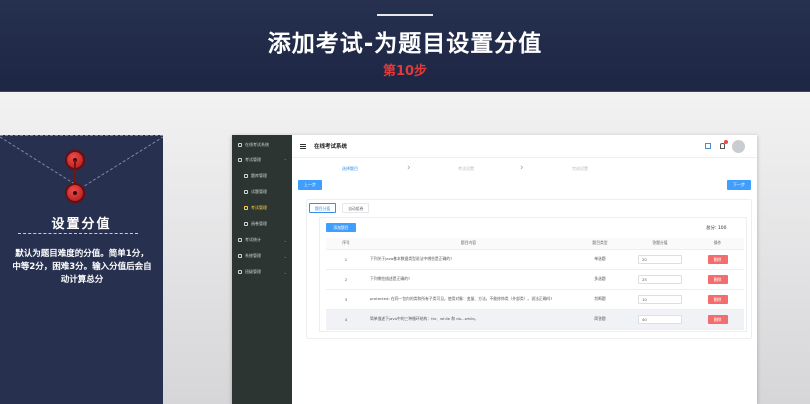 The width and height of the screenshot is (810, 404). Describe the element at coordinates (466, 168) in the screenshot. I see `step-exam-settings: 考试设置` at that location.